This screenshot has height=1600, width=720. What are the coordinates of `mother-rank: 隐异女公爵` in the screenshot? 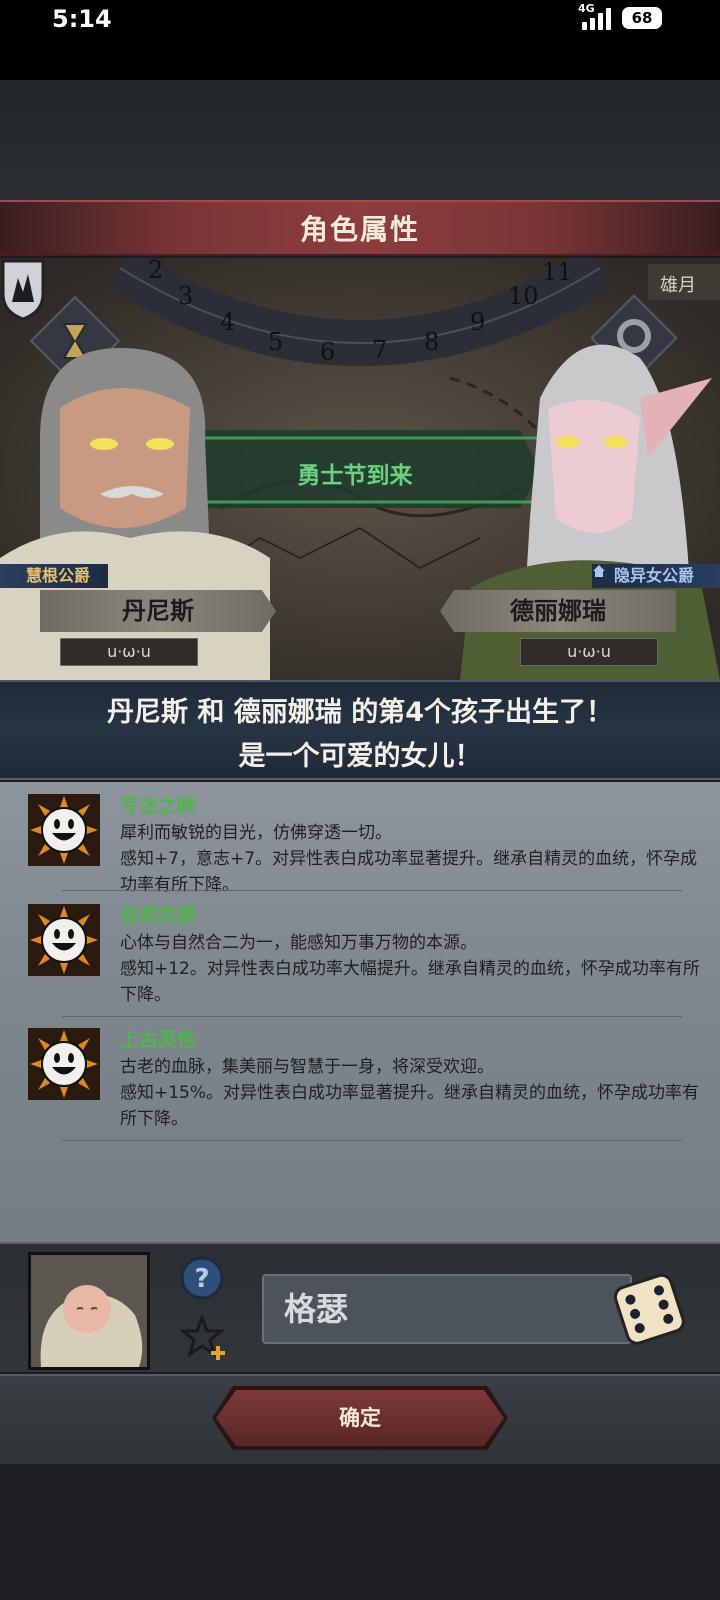 It's located at (656, 576).